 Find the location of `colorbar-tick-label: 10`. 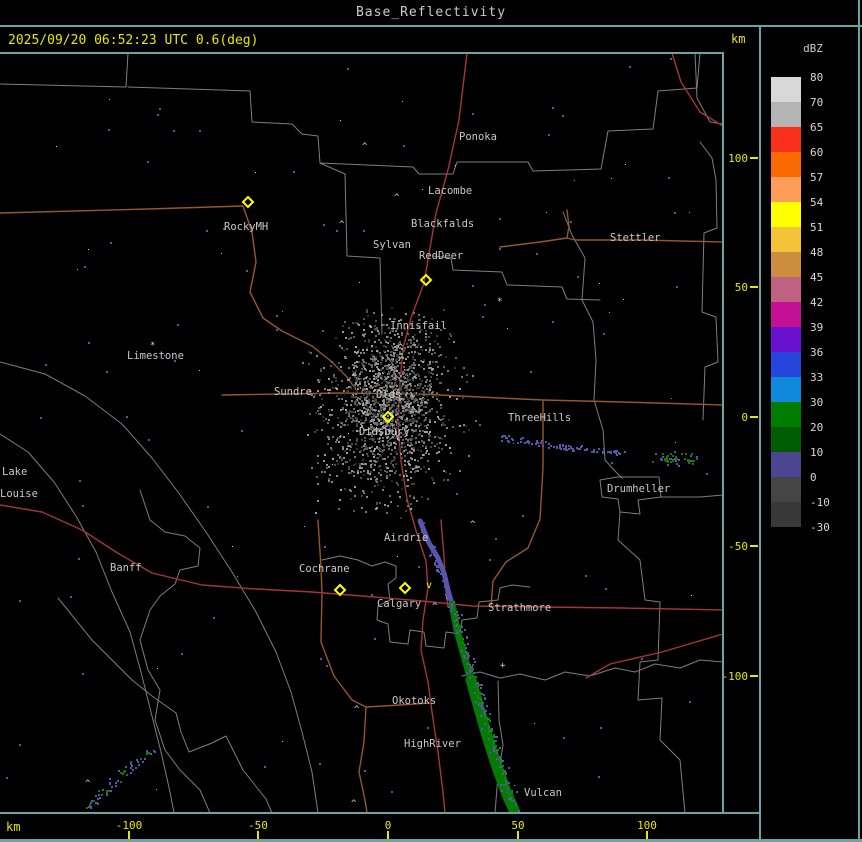

colorbar-tick-label: 10 is located at coordinates (817, 452).